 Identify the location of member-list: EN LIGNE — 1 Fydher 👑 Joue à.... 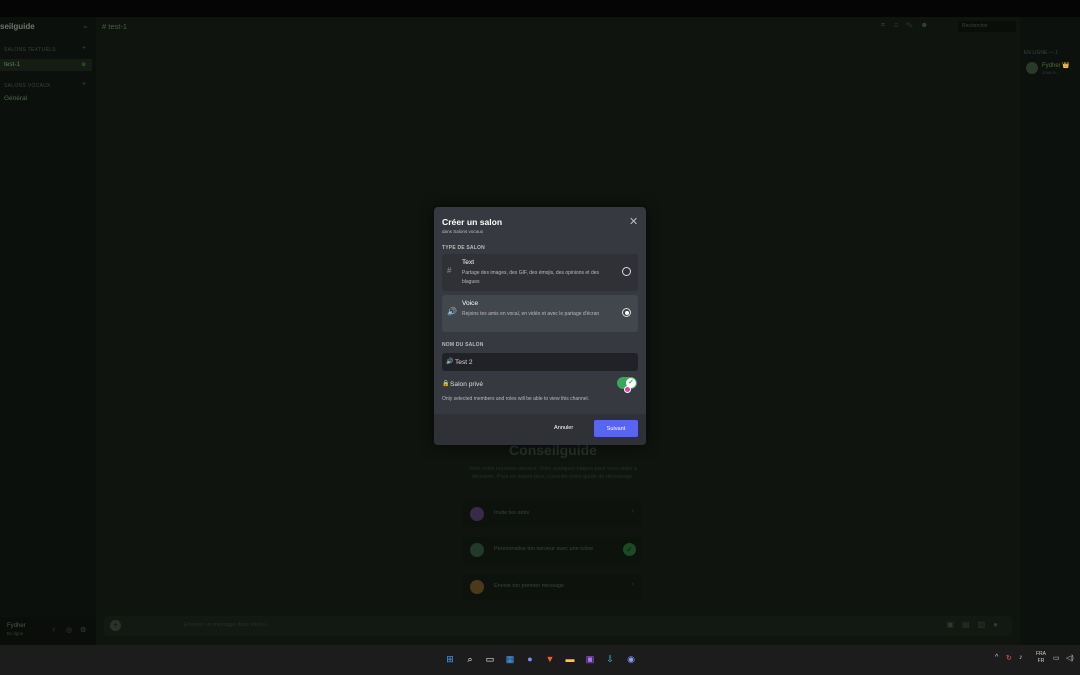
(1050, 331).